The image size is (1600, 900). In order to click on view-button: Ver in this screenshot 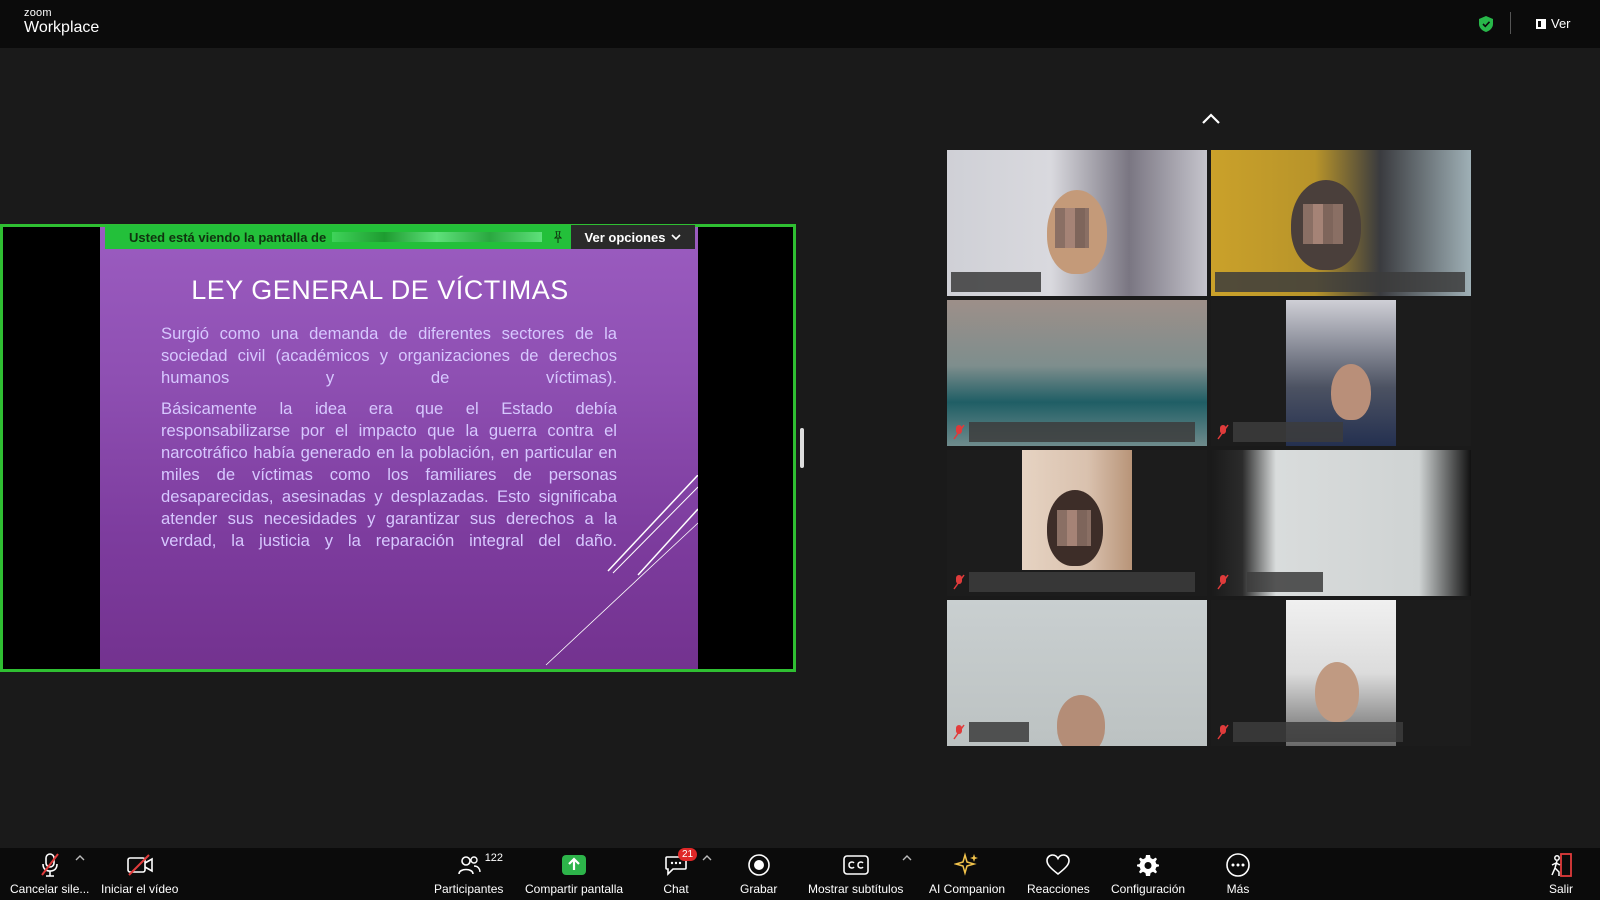, I will do `click(1553, 23)`.